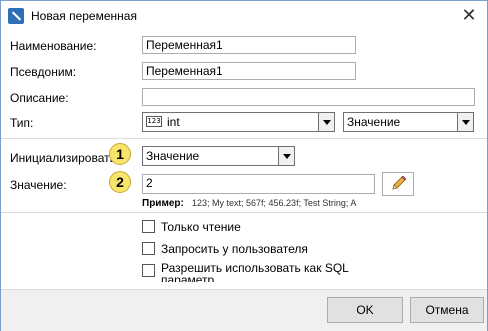 Image resolution: width=488 pixels, height=331 pixels. I want to click on example-label: Пример:, so click(163, 203).